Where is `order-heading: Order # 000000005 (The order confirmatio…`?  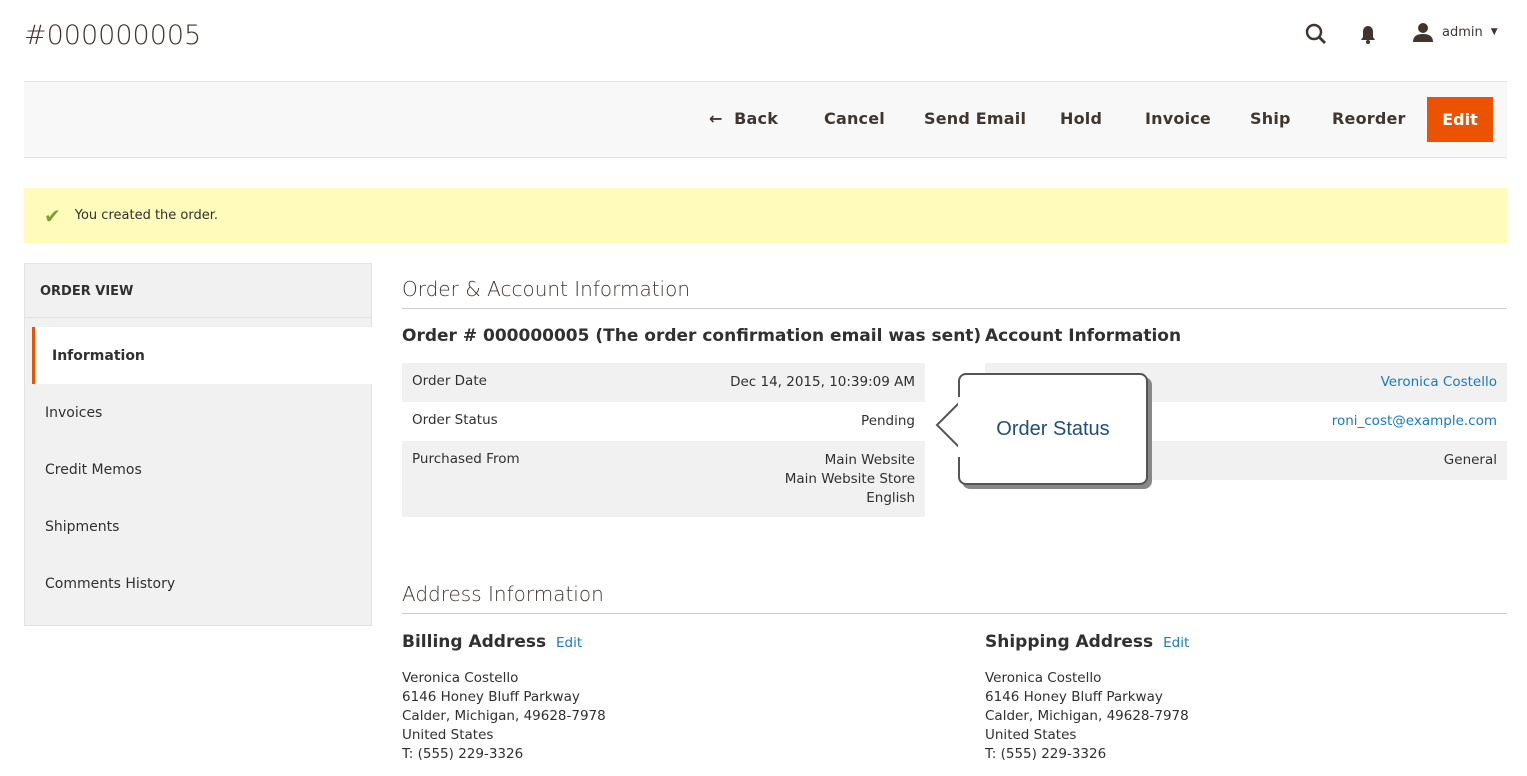 order-heading: Order # 000000005 (The order confirmatio… is located at coordinates (692, 336).